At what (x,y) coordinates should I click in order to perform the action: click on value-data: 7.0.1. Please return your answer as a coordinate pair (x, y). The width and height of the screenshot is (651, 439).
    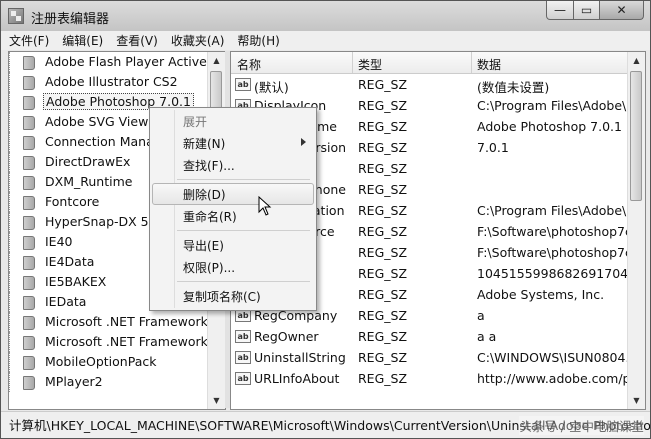
    Looking at the image, I should click on (493, 147).